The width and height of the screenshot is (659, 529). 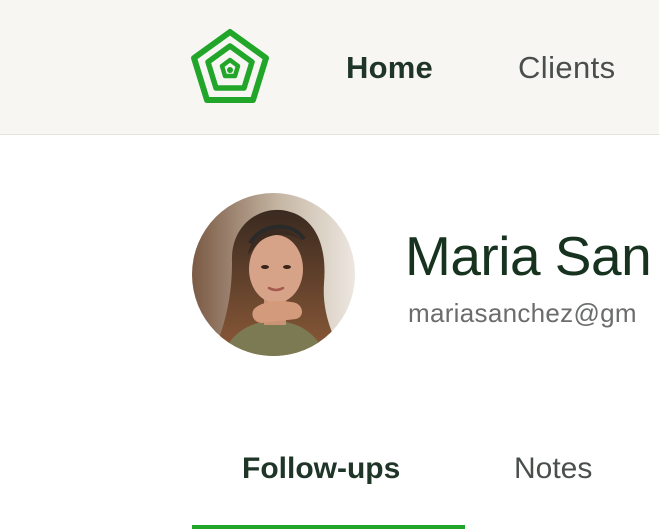 I want to click on client-email: mariasanchez@gm, so click(x=522, y=313).